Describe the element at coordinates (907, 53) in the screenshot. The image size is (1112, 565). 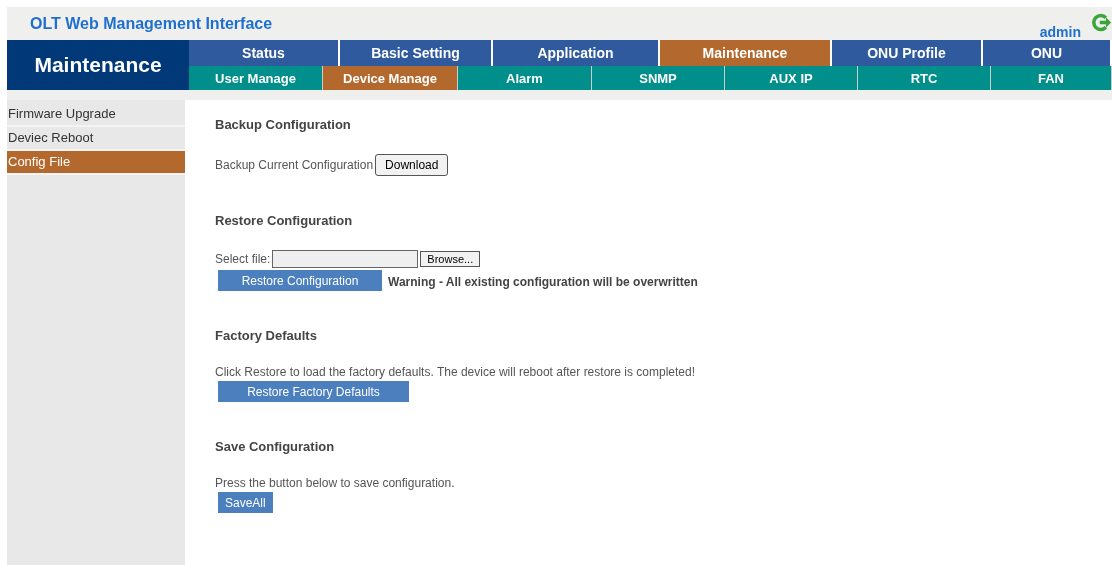
I see `nav-tab: ONU Profile` at that location.